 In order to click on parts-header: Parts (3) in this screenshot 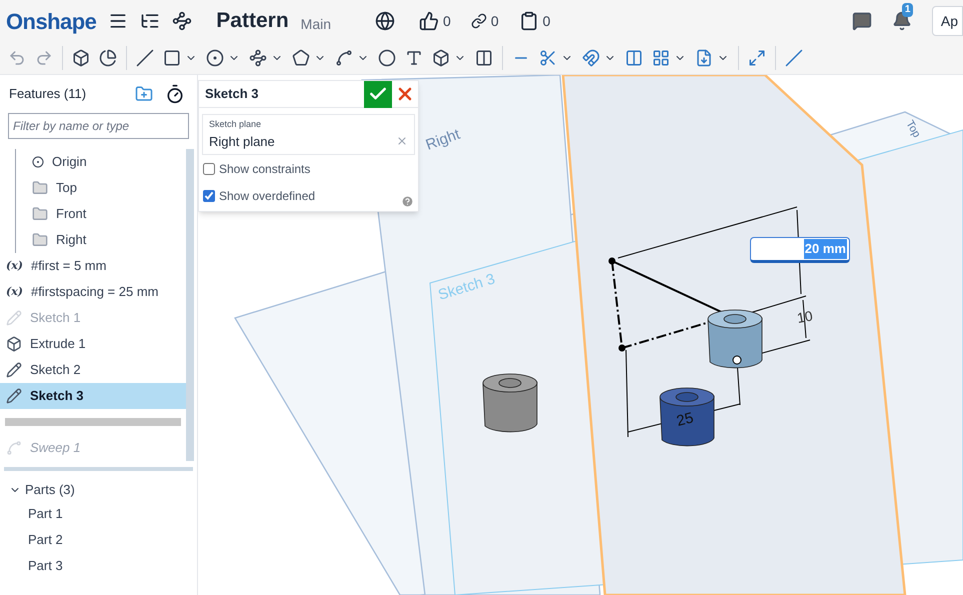, I will do `click(103, 490)`.